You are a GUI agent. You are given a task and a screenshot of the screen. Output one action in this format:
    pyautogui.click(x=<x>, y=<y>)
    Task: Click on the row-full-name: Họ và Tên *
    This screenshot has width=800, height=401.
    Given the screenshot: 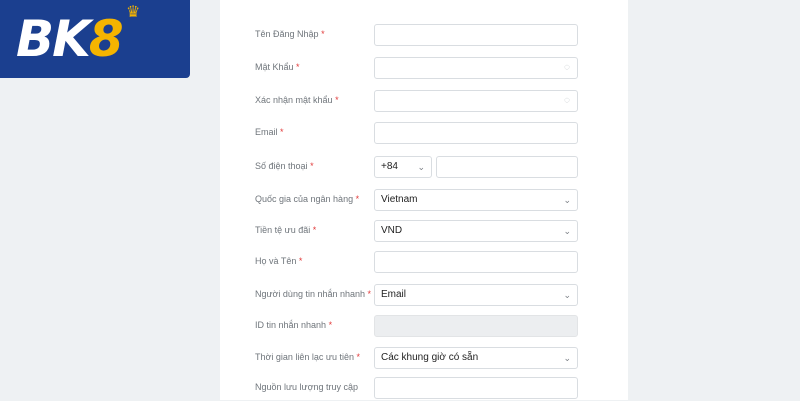 What is the action you would take?
    pyautogui.click(x=400, y=263)
    